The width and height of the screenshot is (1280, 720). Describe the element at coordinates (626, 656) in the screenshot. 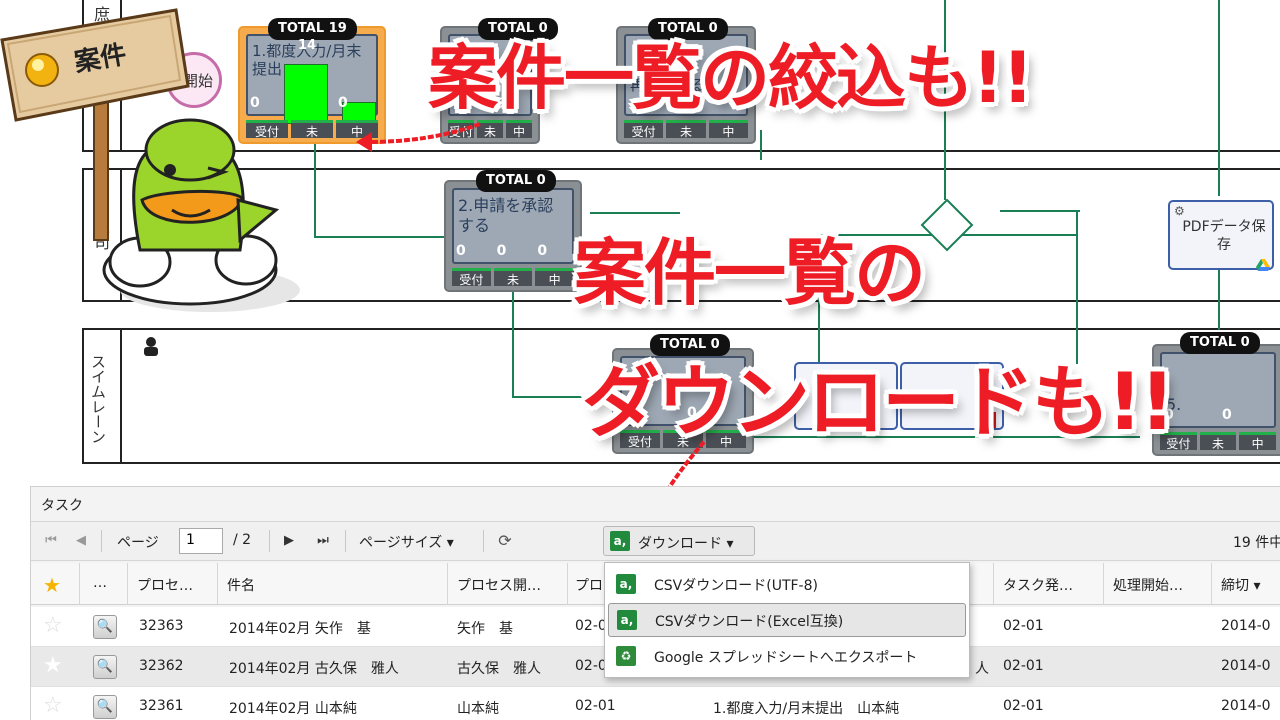

I see `google-sheets-icon: ♻` at that location.